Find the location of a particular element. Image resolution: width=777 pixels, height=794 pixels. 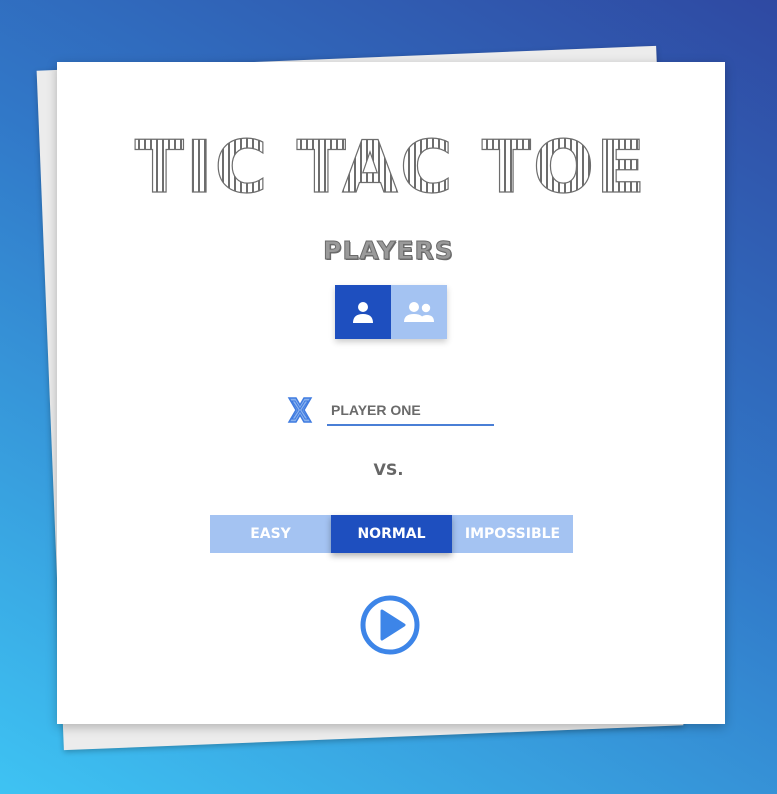

difficulty-impossible-button: IMPOSSIBLE is located at coordinates (512, 534).